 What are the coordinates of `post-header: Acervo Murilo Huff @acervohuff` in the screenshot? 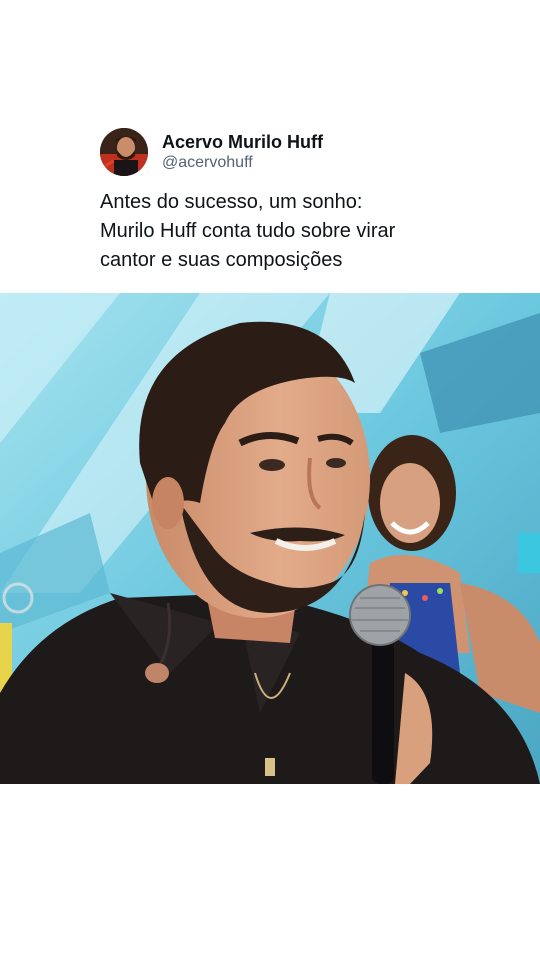 It's located at (211, 152).